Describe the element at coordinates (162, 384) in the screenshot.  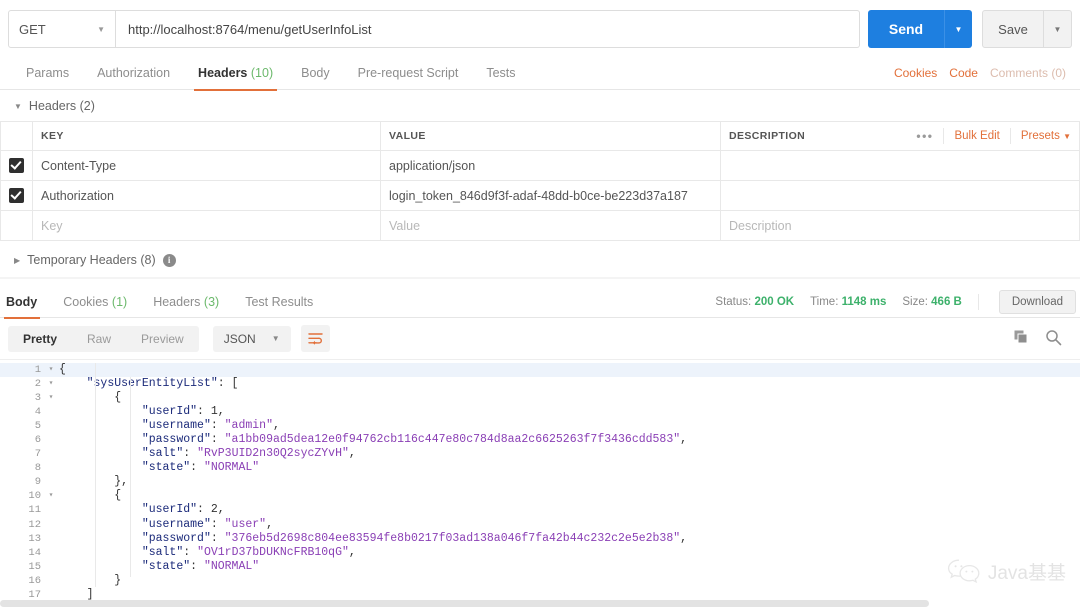
I see `code-text: "sysUserEntityList": [` at that location.